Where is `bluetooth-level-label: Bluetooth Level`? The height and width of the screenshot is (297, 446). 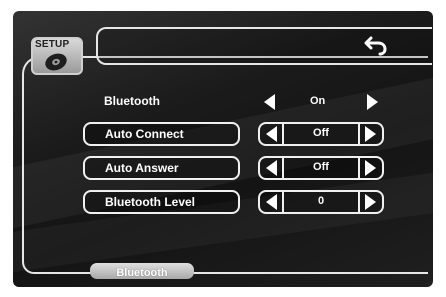 bluetooth-level-label: Bluetooth Level is located at coordinates (150, 202).